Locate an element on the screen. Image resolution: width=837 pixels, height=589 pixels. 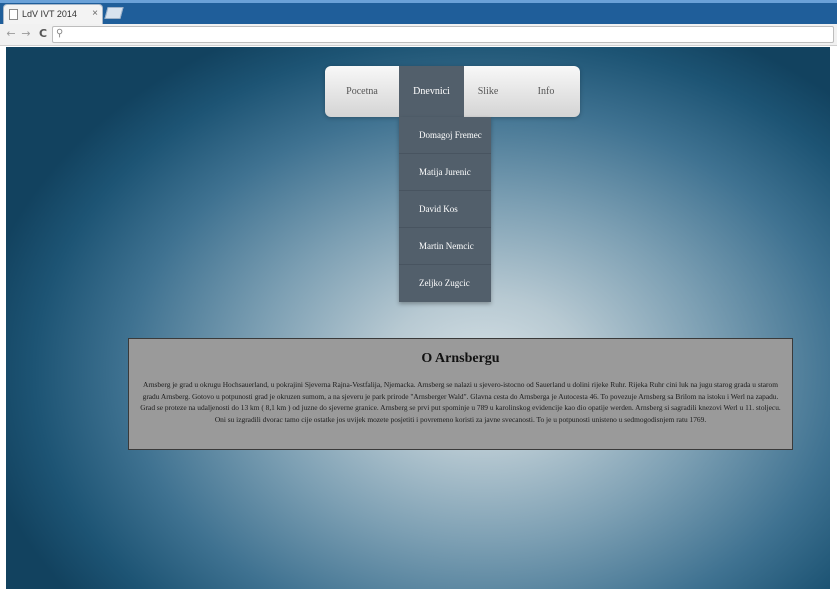
browser-tab: LdV IVT 2014 × is located at coordinates (53, 14).